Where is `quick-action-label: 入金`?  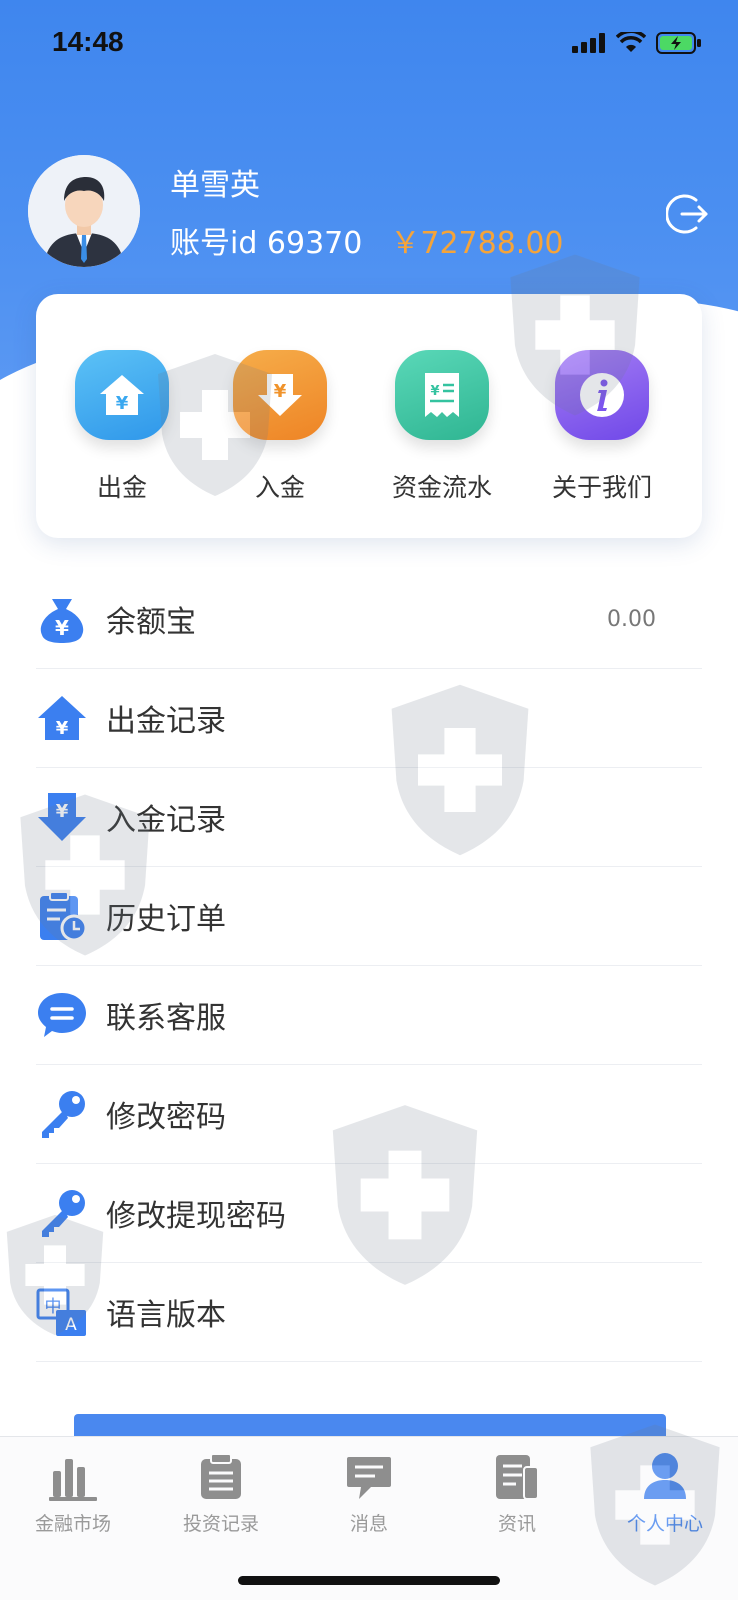
quick-action-label: 入金 is located at coordinates (279, 487).